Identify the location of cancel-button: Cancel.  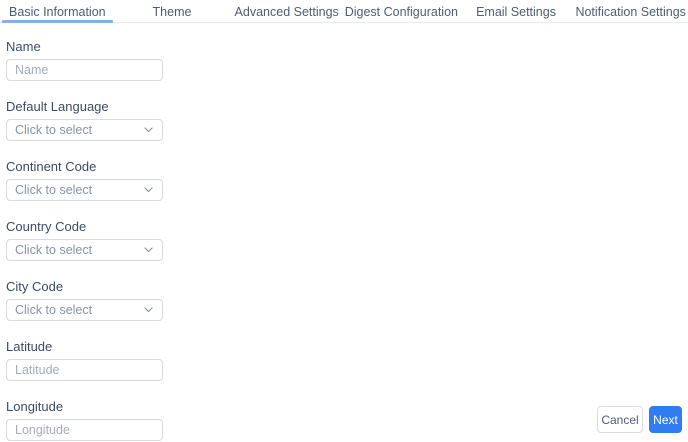
(620, 419).